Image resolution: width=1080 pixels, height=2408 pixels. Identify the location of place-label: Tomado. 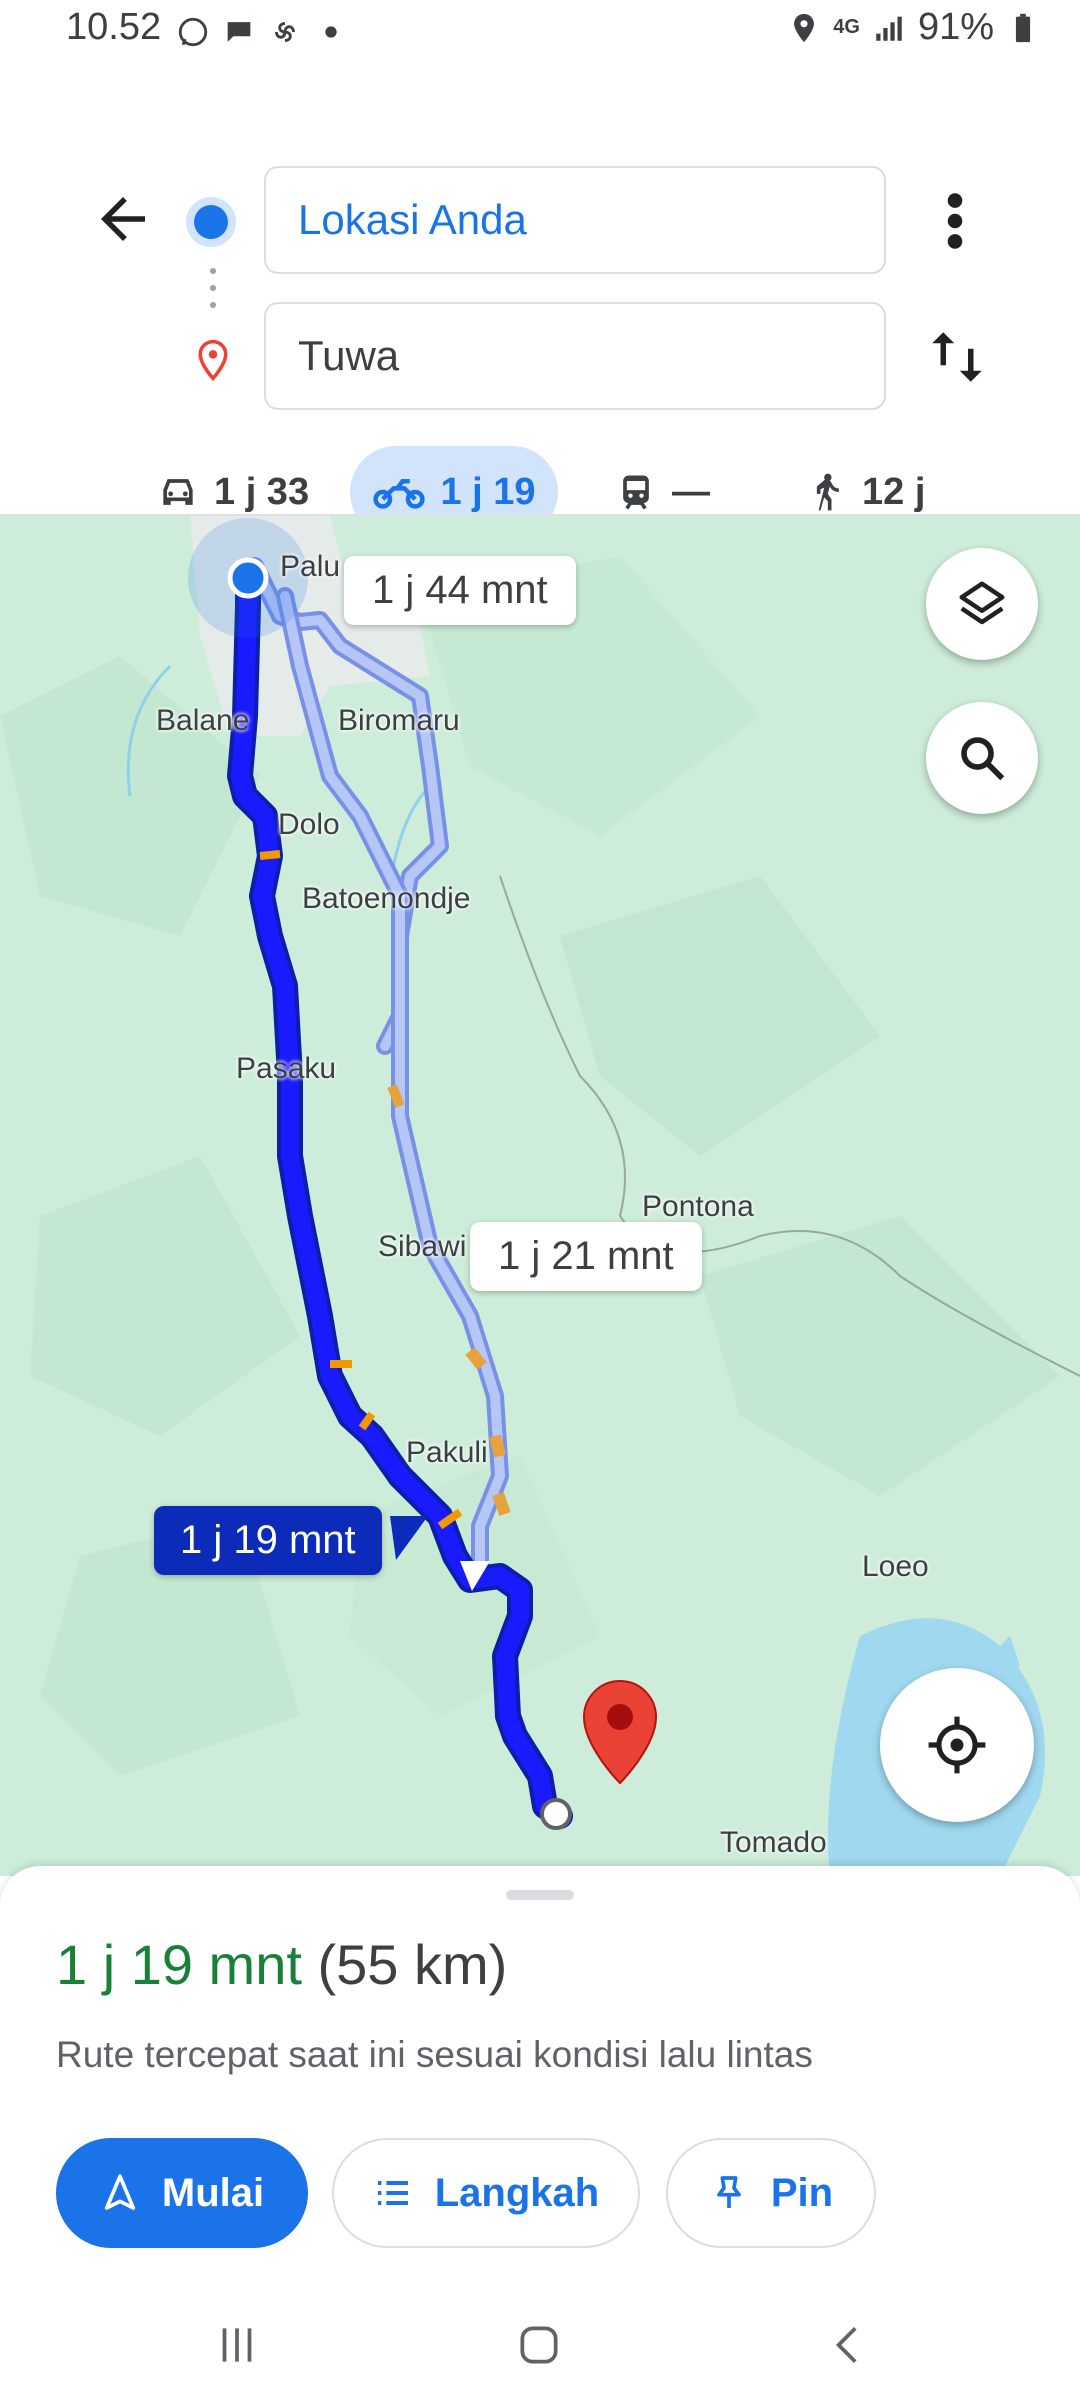
(773, 1842).